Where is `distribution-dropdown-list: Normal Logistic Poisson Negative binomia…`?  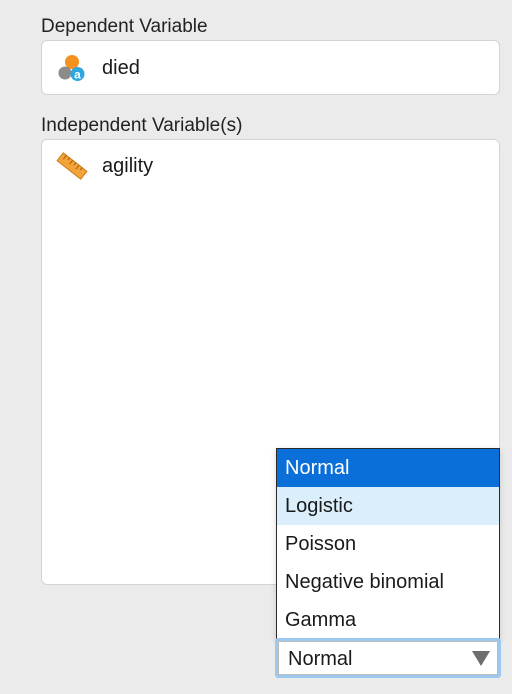
distribution-dropdown-list: Normal Logistic Poisson Negative binomia… is located at coordinates (388, 544).